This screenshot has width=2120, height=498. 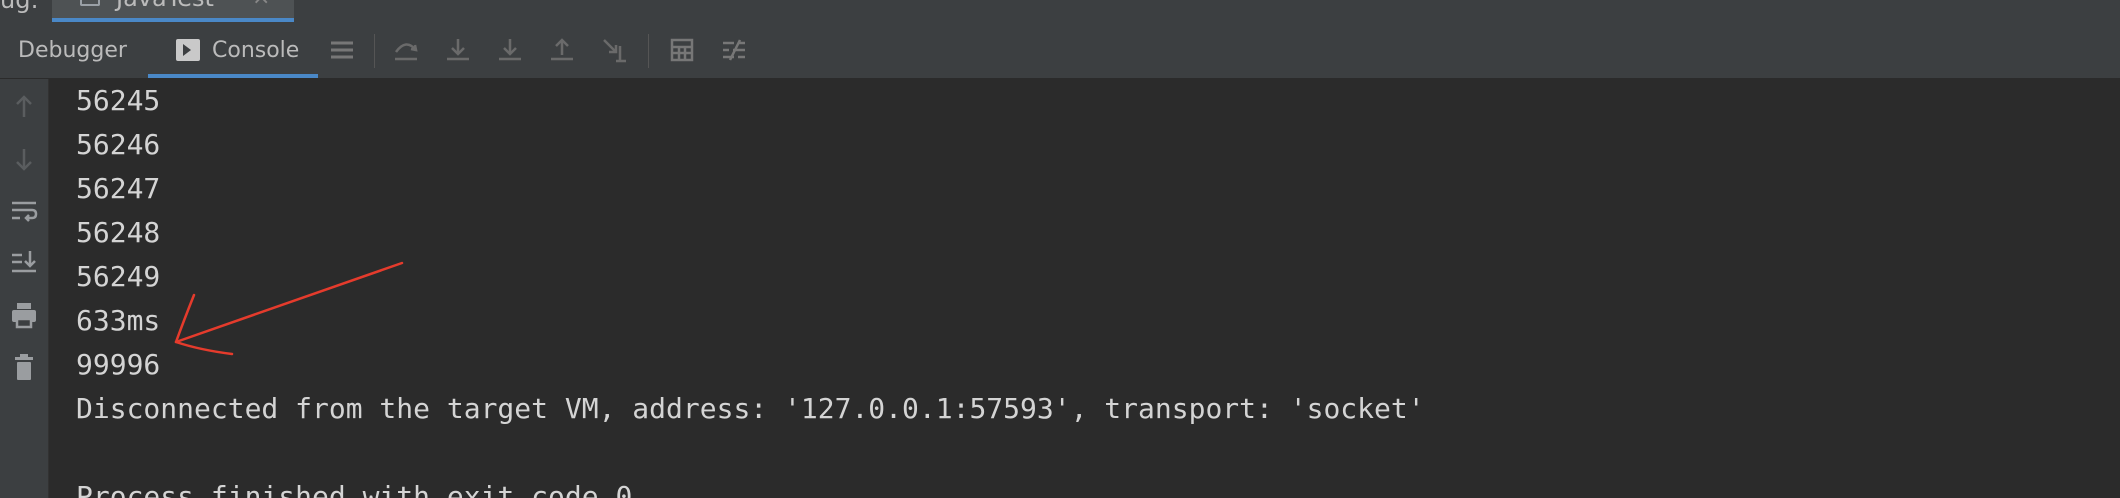 I want to click on editor-tab-strip: ug: JavaTest ×, so click(x=1060, y=11).